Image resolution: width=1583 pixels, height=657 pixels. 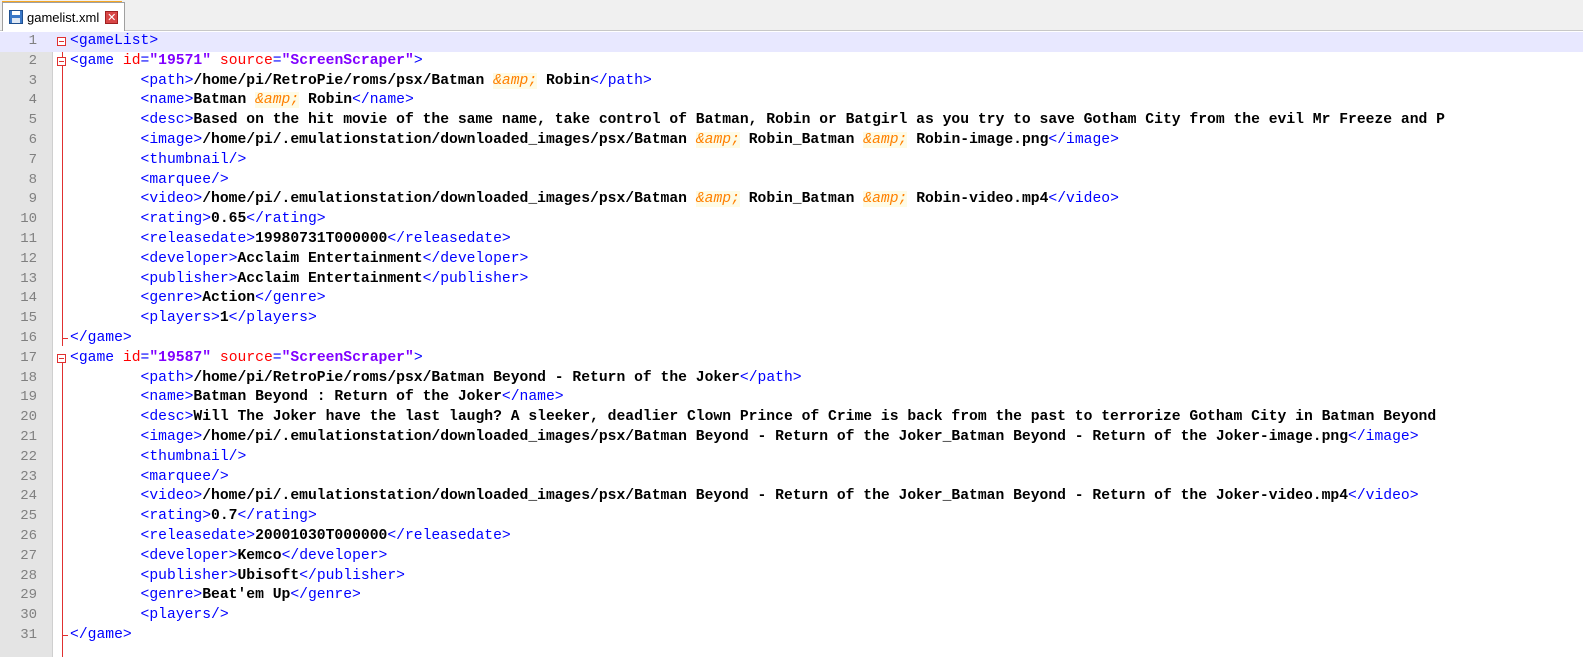 What do you see at coordinates (325, 595) in the screenshot?
I see `xml-tag: </genre>` at bounding box center [325, 595].